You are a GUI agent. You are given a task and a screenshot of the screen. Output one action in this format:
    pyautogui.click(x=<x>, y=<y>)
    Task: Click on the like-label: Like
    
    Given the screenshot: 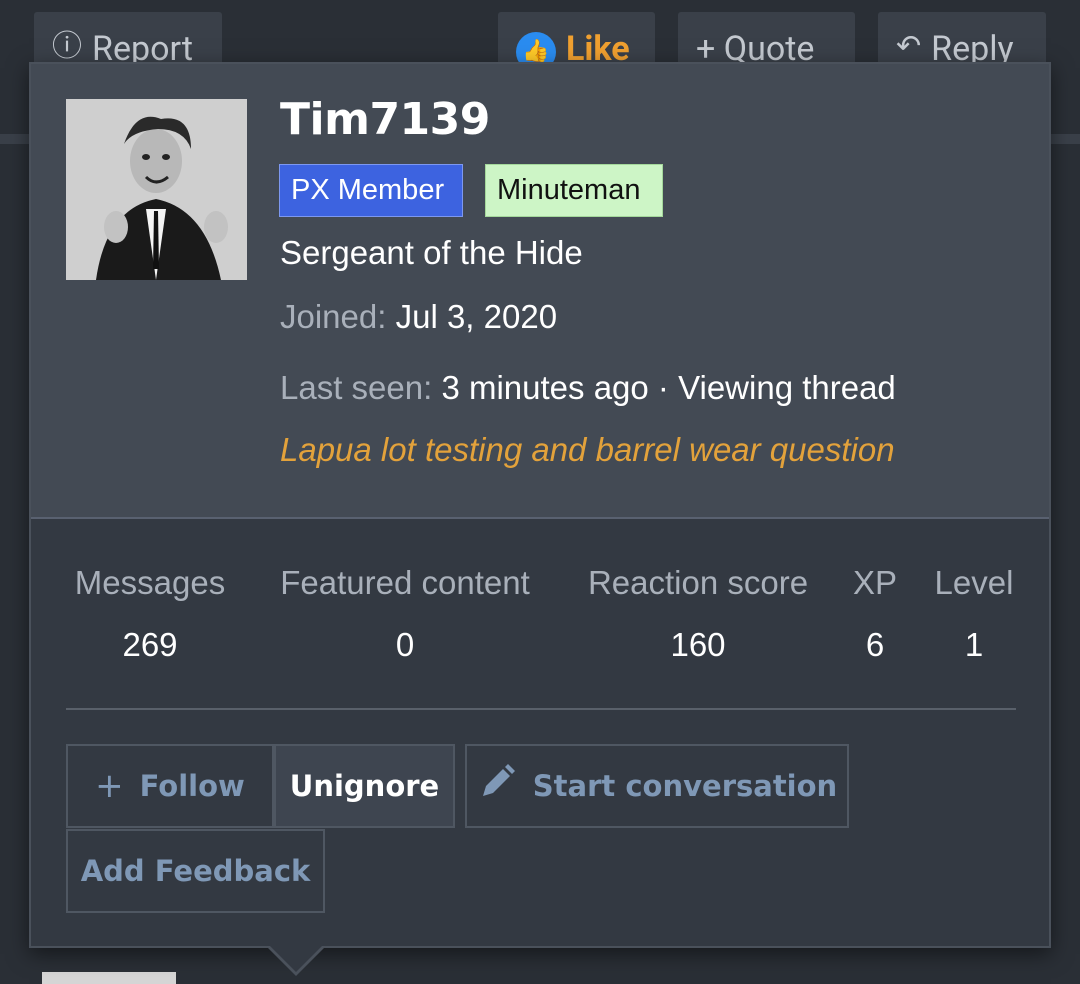 What is the action you would take?
    pyautogui.click(x=598, y=49)
    